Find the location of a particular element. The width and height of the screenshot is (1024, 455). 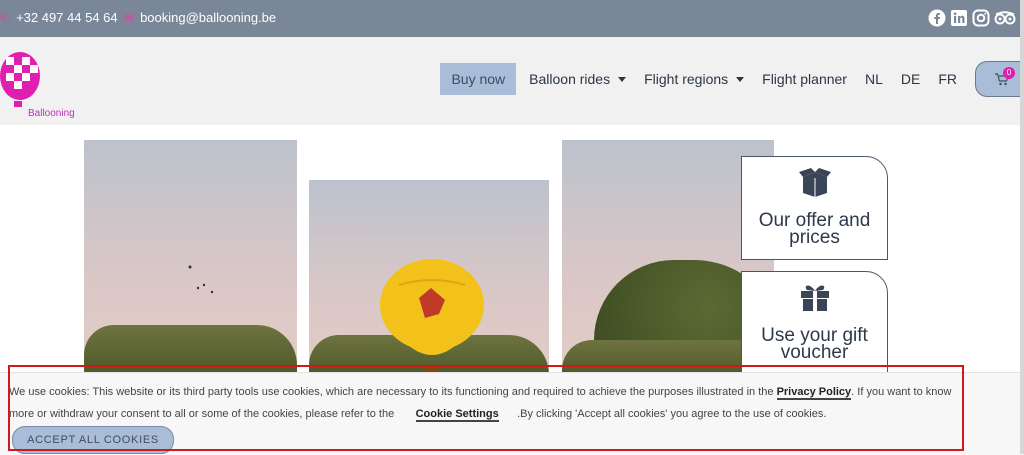

offer-card: Our offer and prices is located at coordinates (814, 208).